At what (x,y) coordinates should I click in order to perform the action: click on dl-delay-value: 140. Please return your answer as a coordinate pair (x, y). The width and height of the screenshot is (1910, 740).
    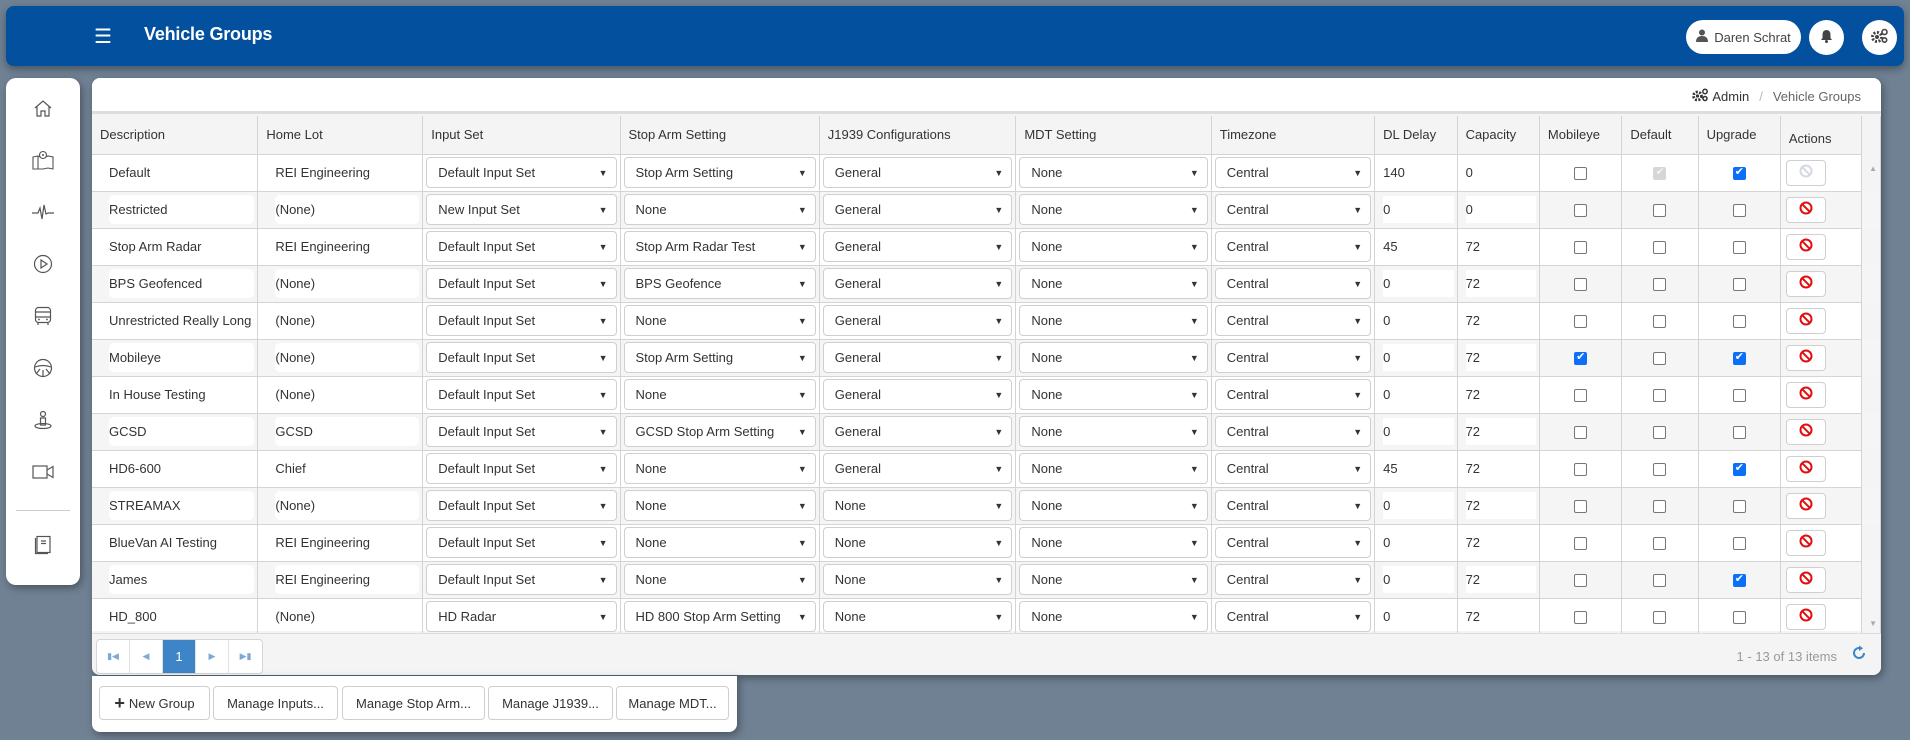
    Looking at the image, I should click on (1418, 172).